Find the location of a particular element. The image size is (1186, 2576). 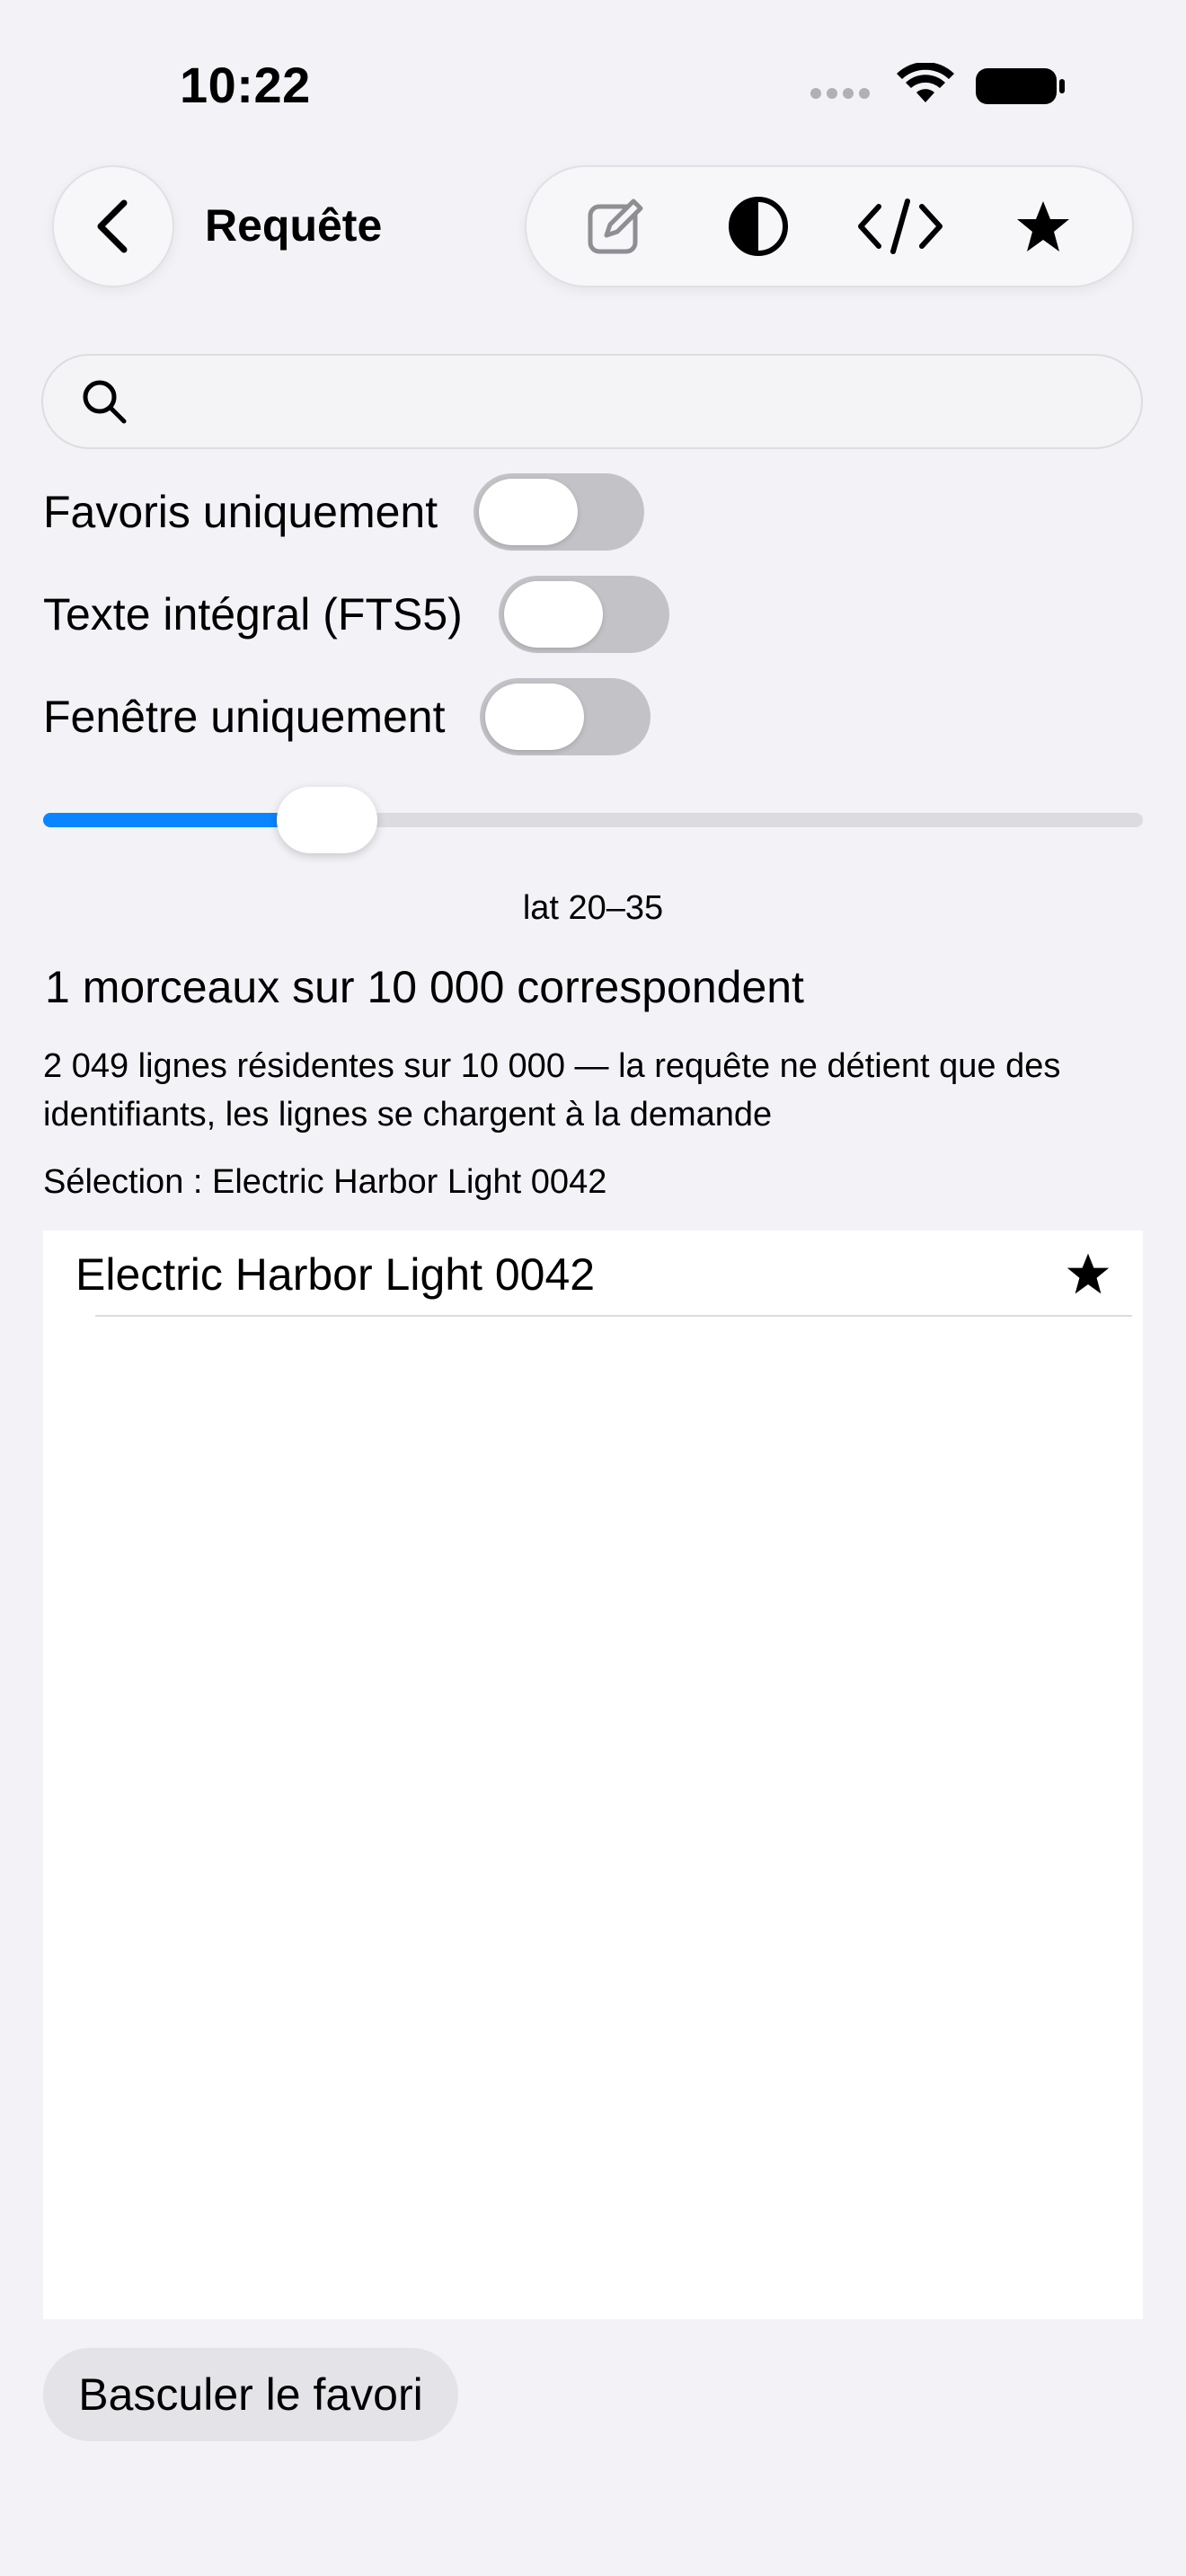

code-button is located at coordinates (900, 226).